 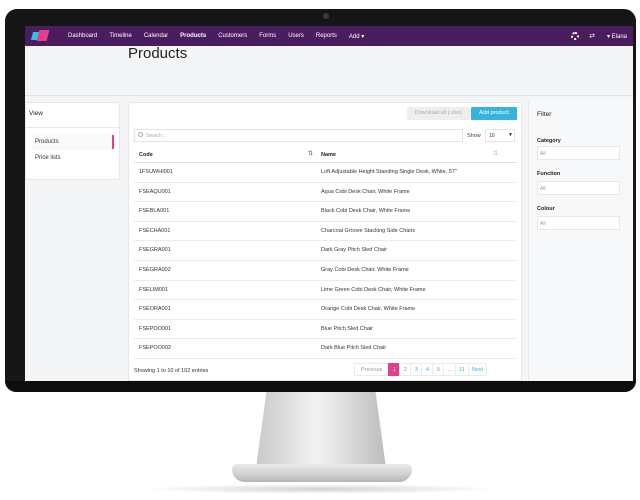 I want to click on pagination: Previous 1 2 3 4 5 ... 11 Next, so click(x=421, y=369).